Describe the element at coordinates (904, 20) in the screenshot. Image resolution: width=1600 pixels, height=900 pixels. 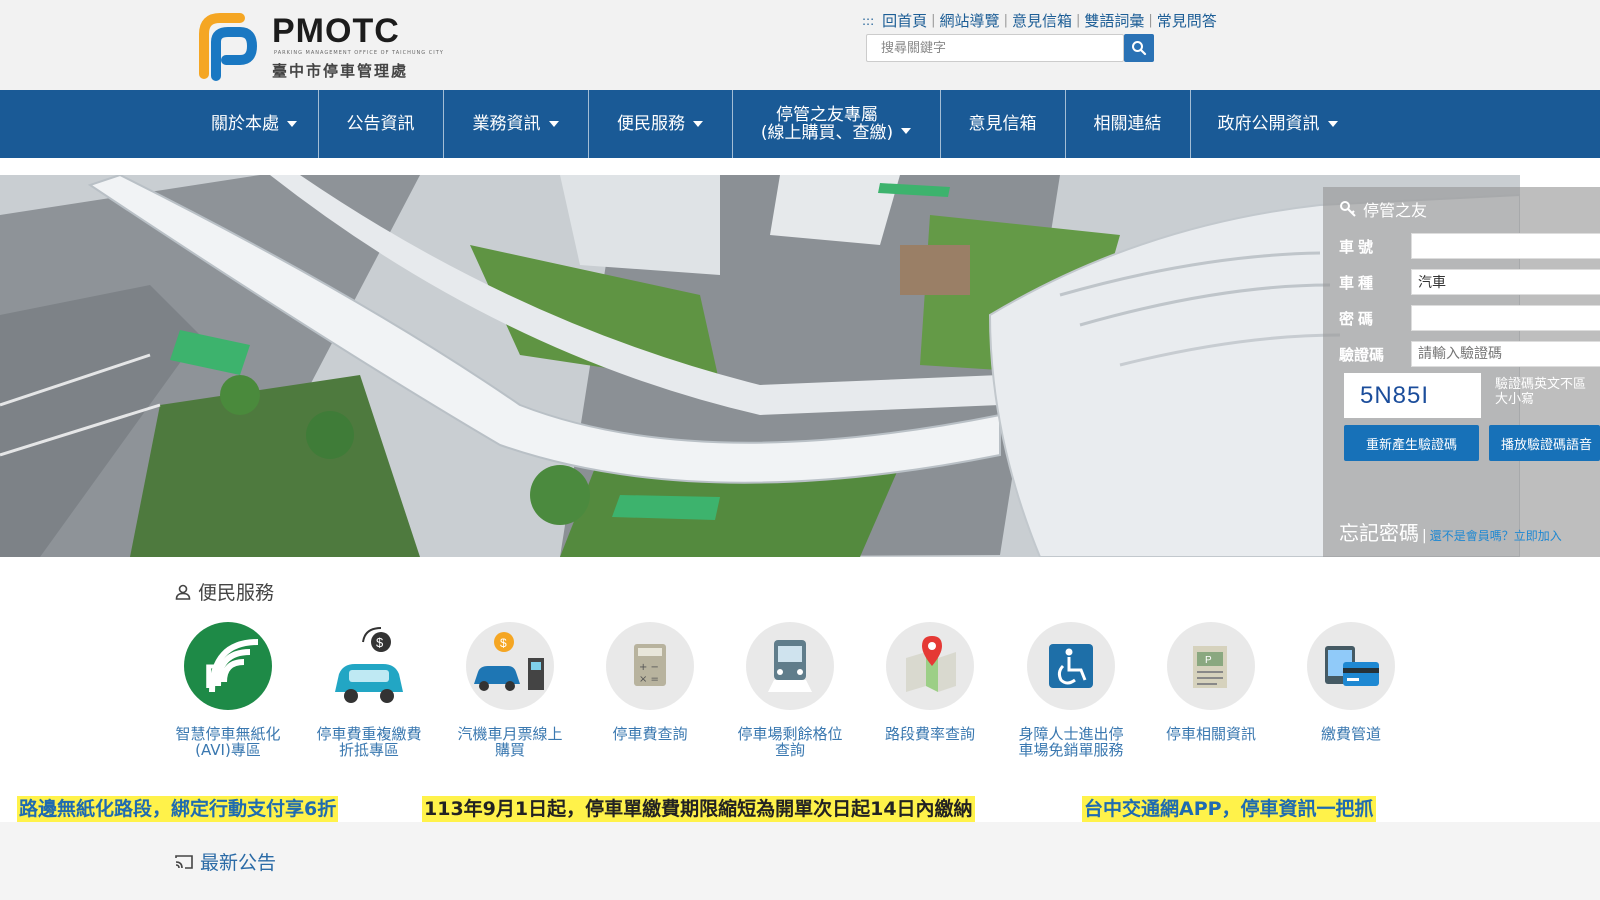
I see `top-link-home: 回首頁` at that location.